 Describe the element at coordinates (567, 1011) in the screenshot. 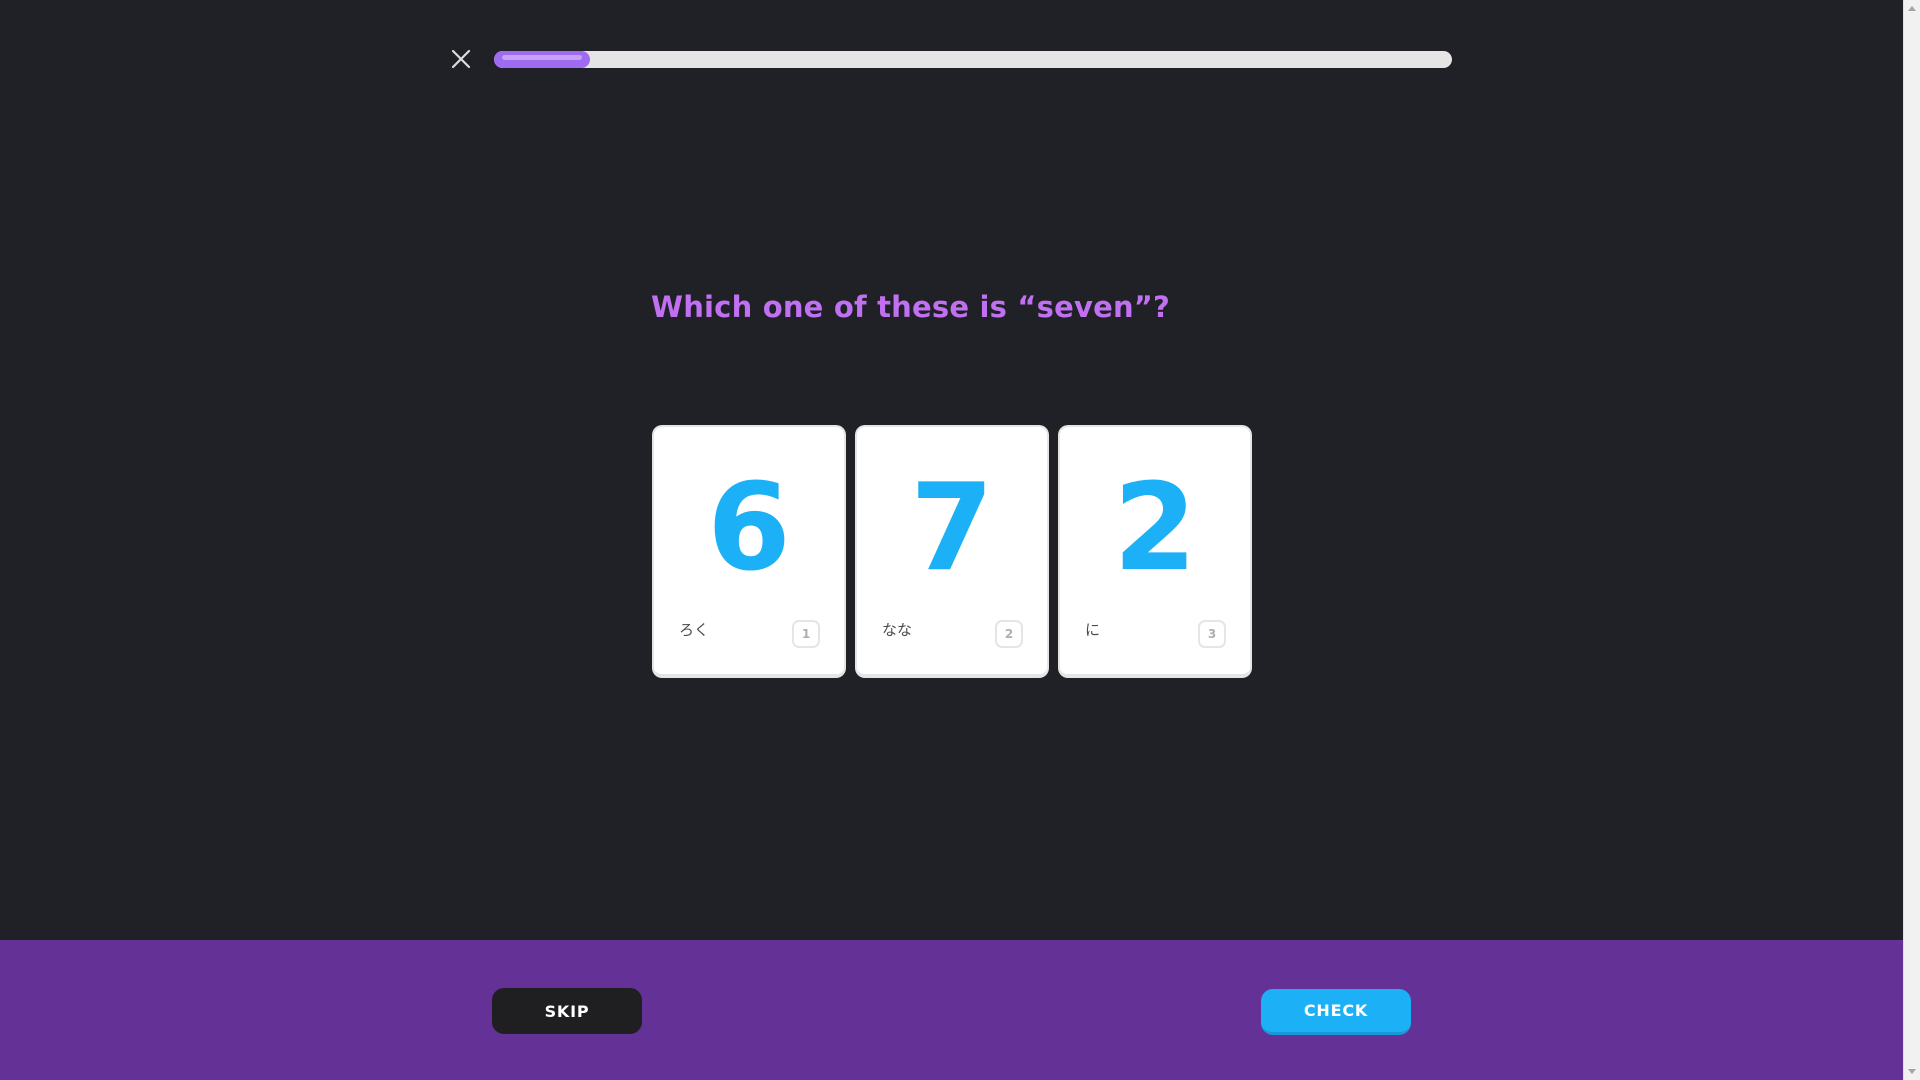

I see `skip-button: SKIP` at that location.